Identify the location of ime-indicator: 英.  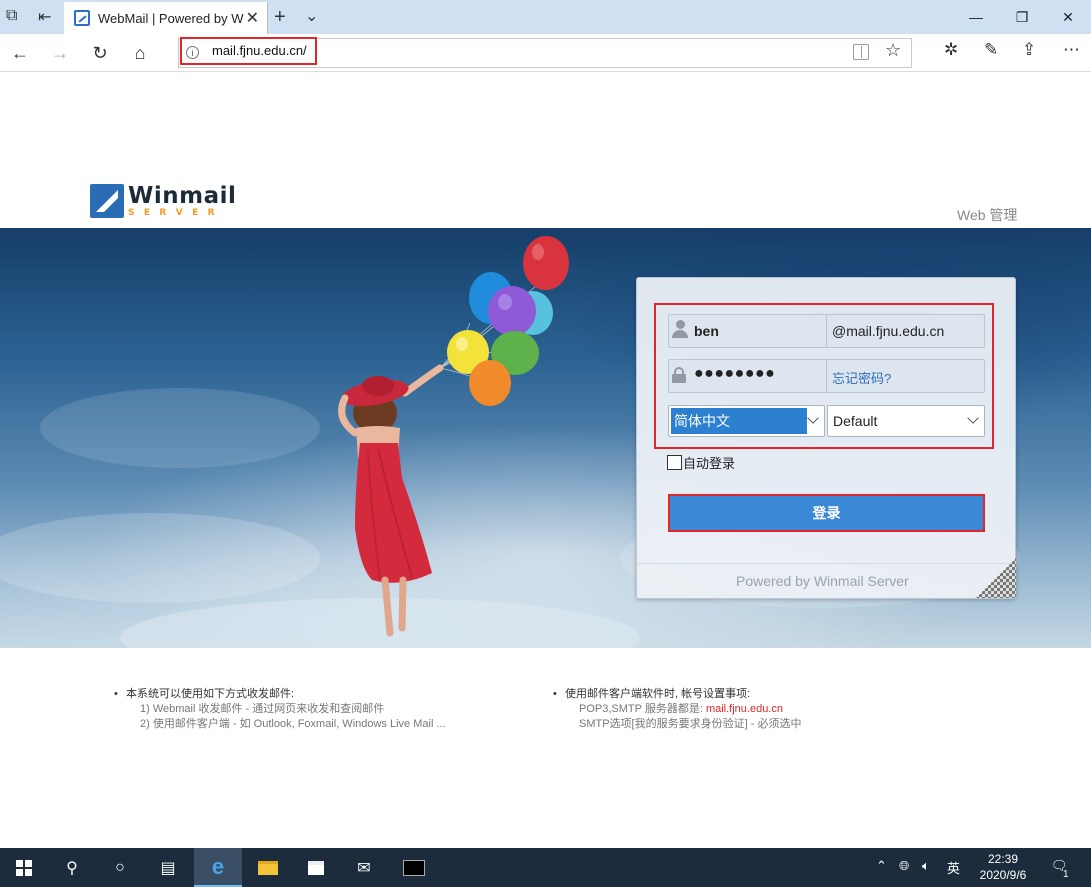
(953, 867).